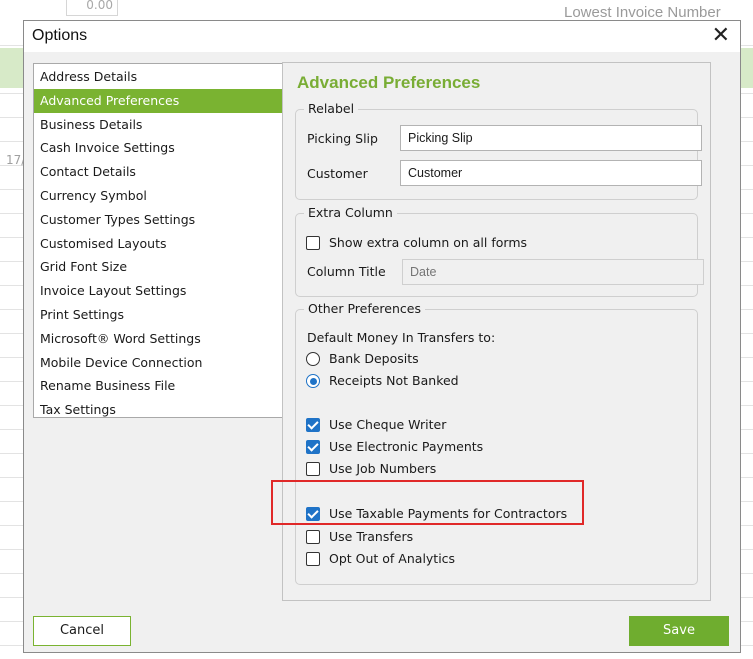  What do you see at coordinates (313, 514) in the screenshot?
I see `use-taxable-payments-checkbox` at bounding box center [313, 514].